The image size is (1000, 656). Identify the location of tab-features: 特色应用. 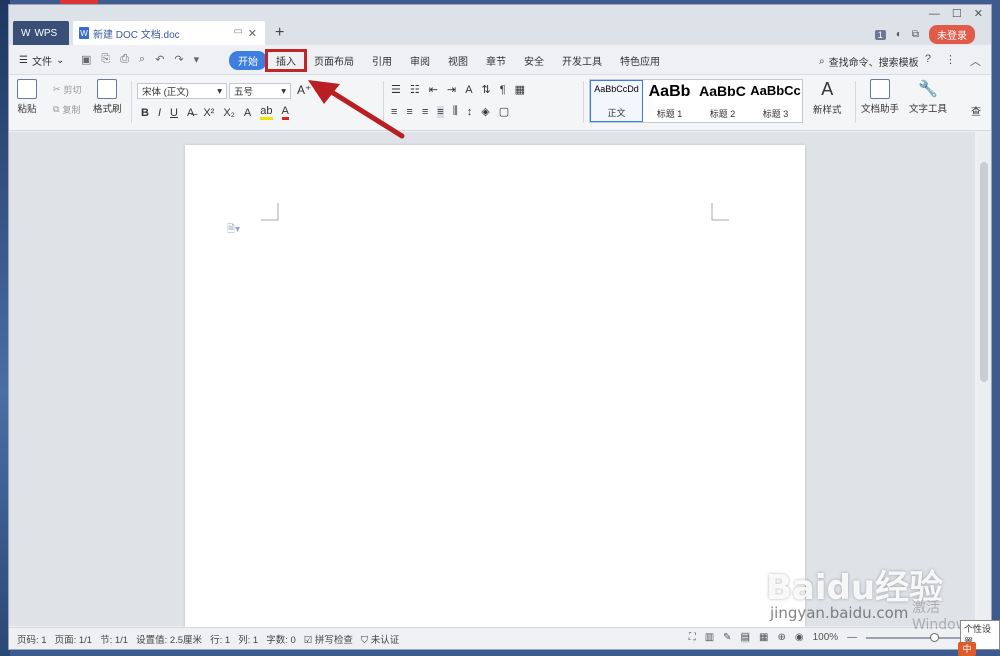
(640, 60).